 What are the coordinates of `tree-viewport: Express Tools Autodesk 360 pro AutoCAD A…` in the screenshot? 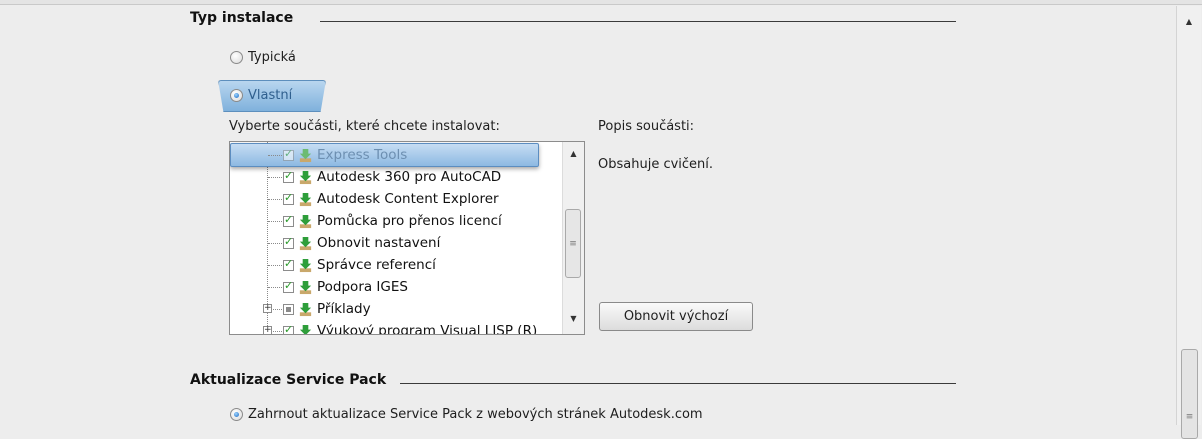 It's located at (396, 238).